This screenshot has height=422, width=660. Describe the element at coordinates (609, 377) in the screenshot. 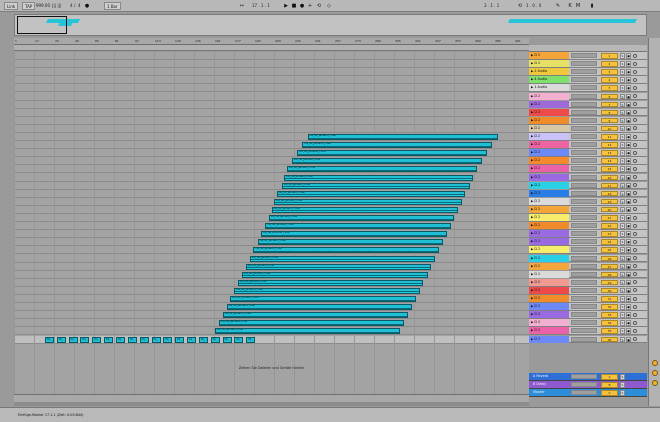

I see `track-activator-button: A` at that location.